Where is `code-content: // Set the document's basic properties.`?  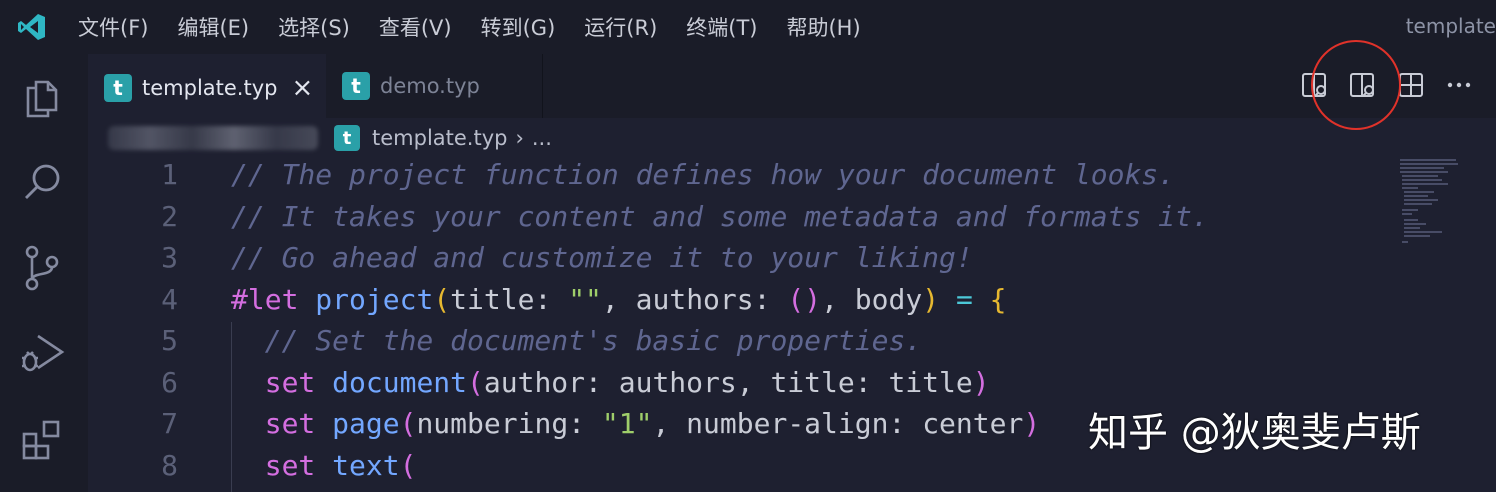
code-content: // Set the document's basic properties. is located at coordinates (576, 340).